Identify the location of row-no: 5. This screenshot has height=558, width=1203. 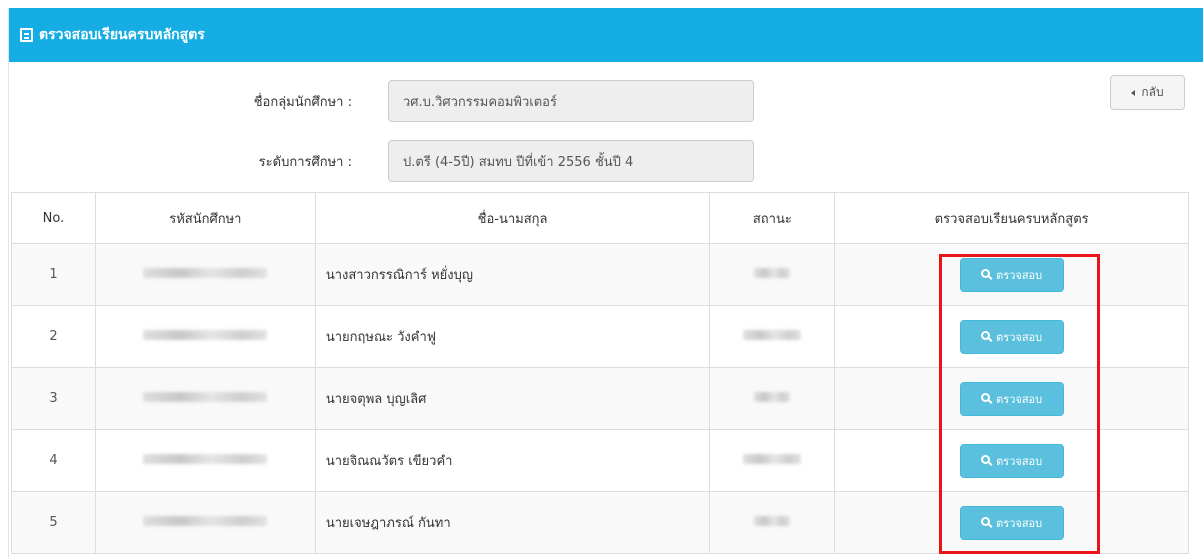
(53, 522).